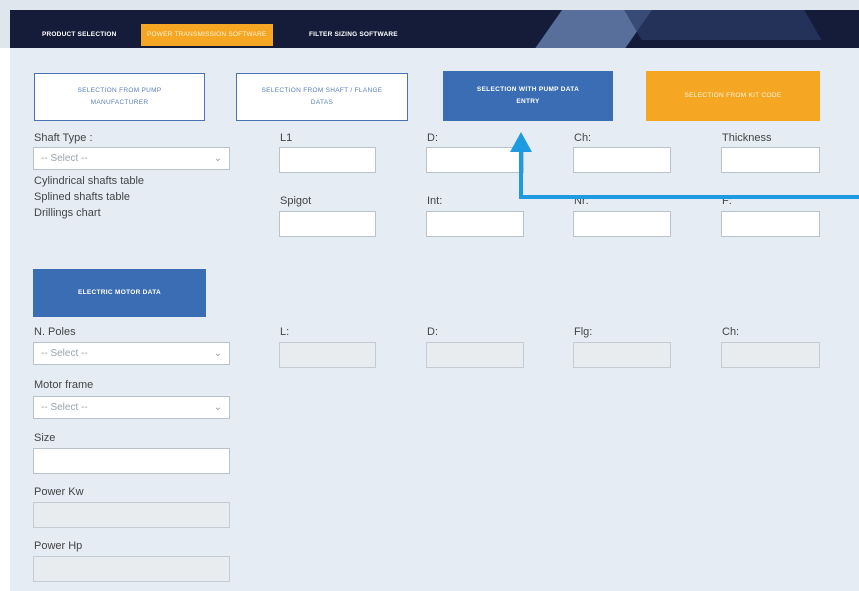 The width and height of the screenshot is (859, 591). Describe the element at coordinates (622, 355) in the screenshot. I see `motor-flg-input` at that location.